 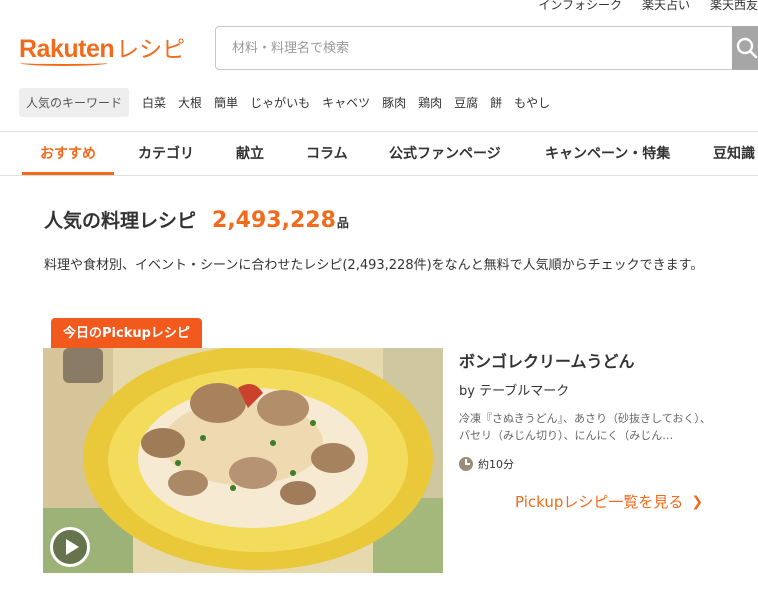 What do you see at coordinates (547, 360) in the screenshot?
I see `recipe-title: ボンゴレクリームうどん` at bounding box center [547, 360].